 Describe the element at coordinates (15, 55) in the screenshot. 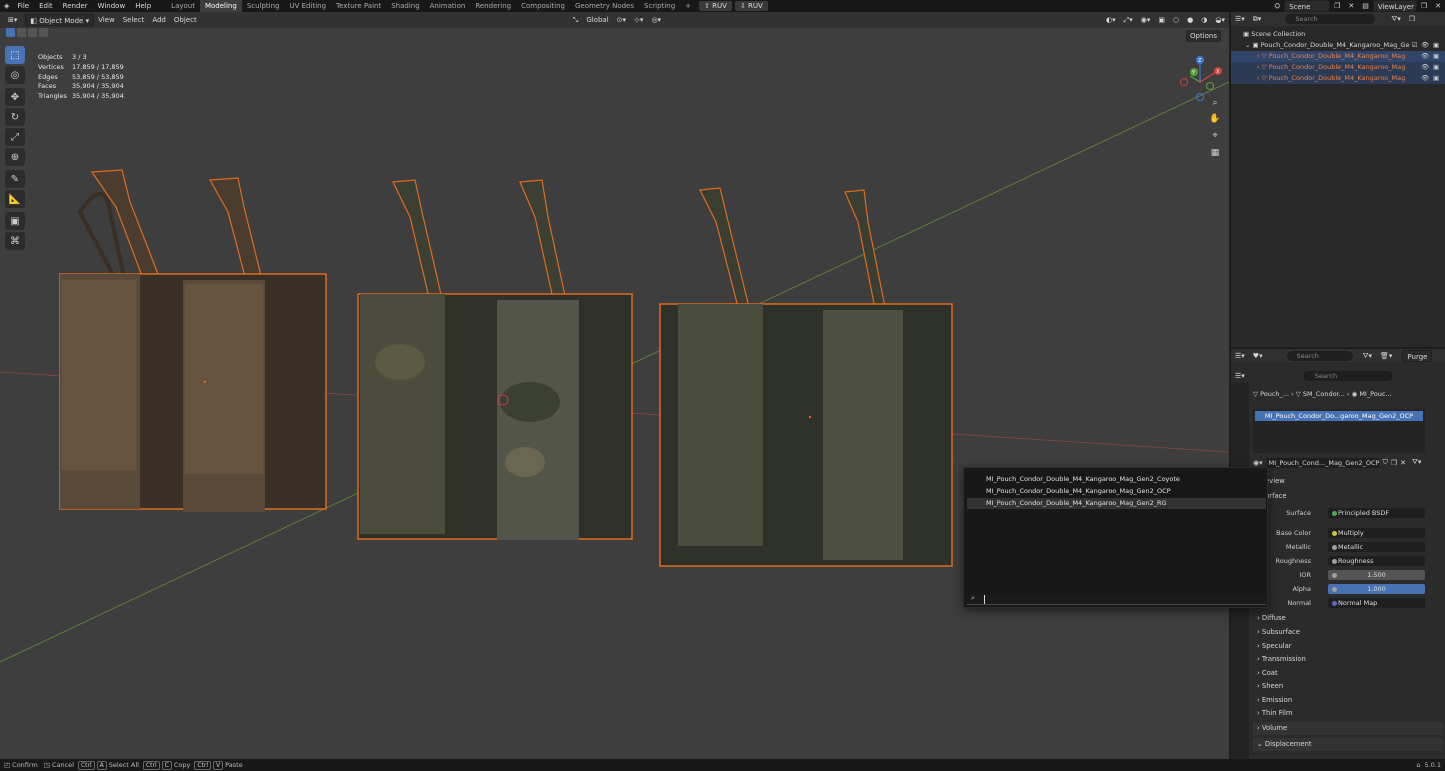

I see `select-tool-icon: ⬚` at that location.